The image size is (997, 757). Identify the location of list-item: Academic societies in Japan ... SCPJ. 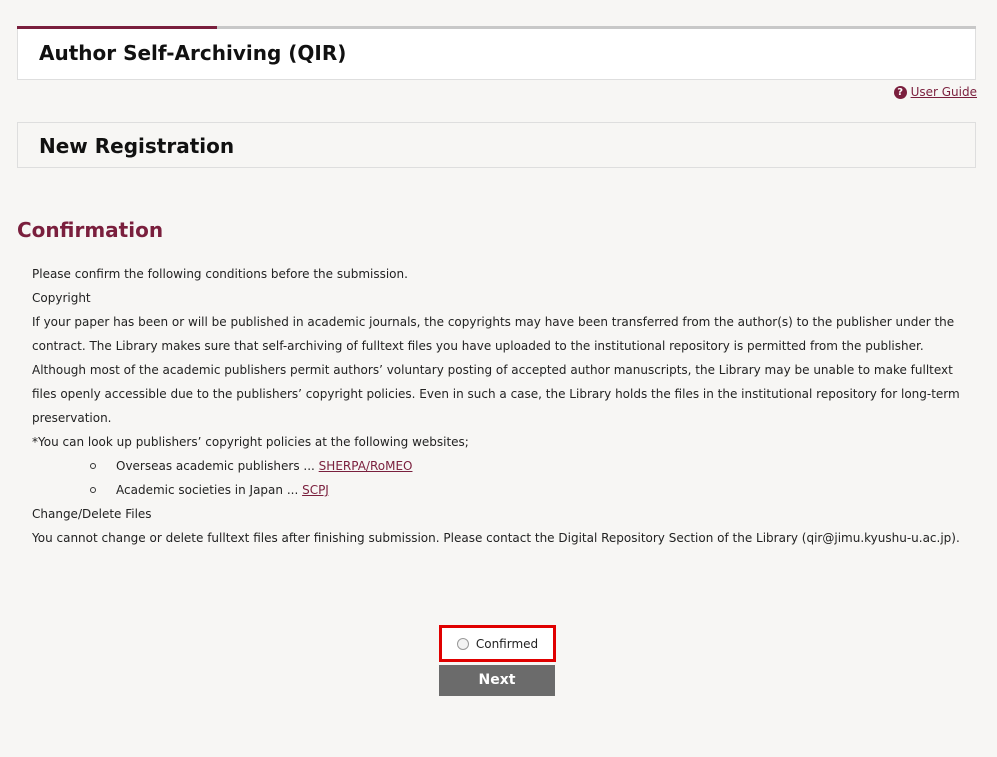
(531, 490).